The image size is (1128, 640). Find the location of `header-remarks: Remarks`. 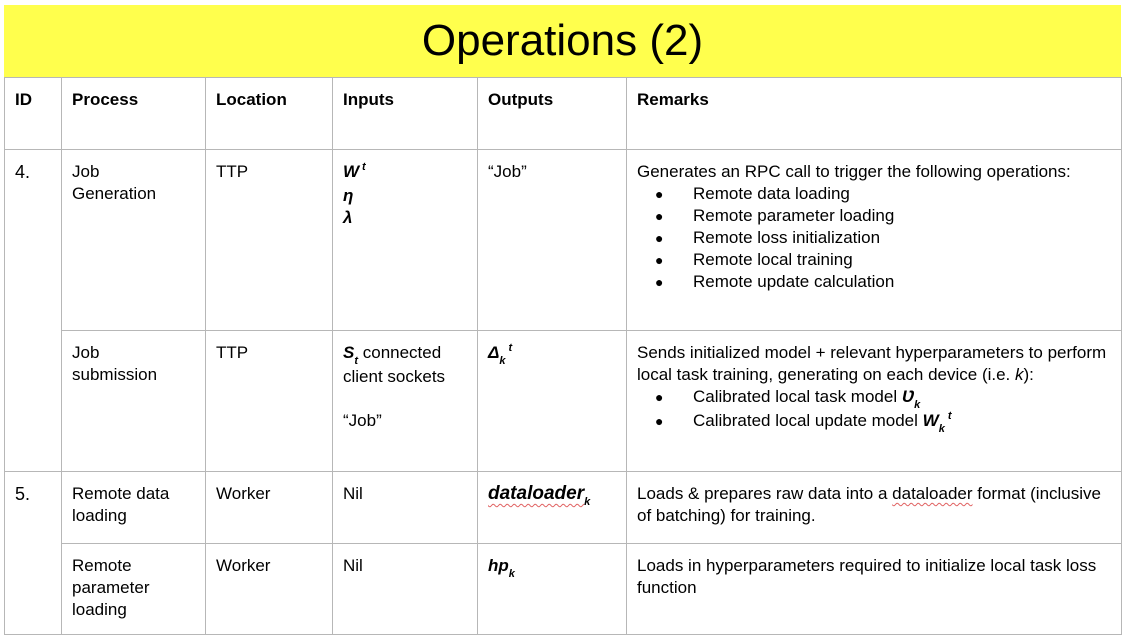

header-remarks: Remarks is located at coordinates (874, 113).